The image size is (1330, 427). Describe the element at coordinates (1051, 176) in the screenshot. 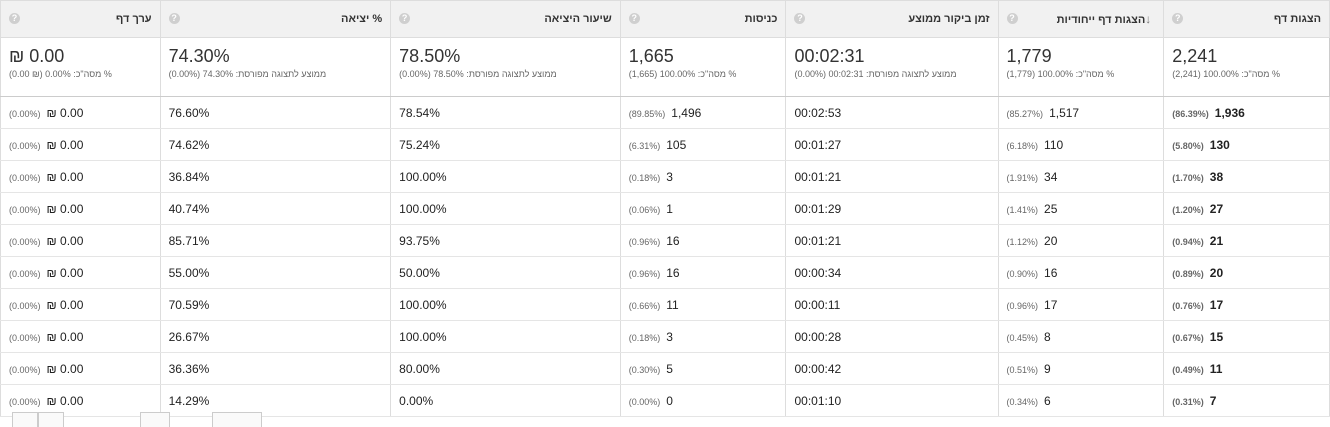

I see `cell-value: 34` at that location.